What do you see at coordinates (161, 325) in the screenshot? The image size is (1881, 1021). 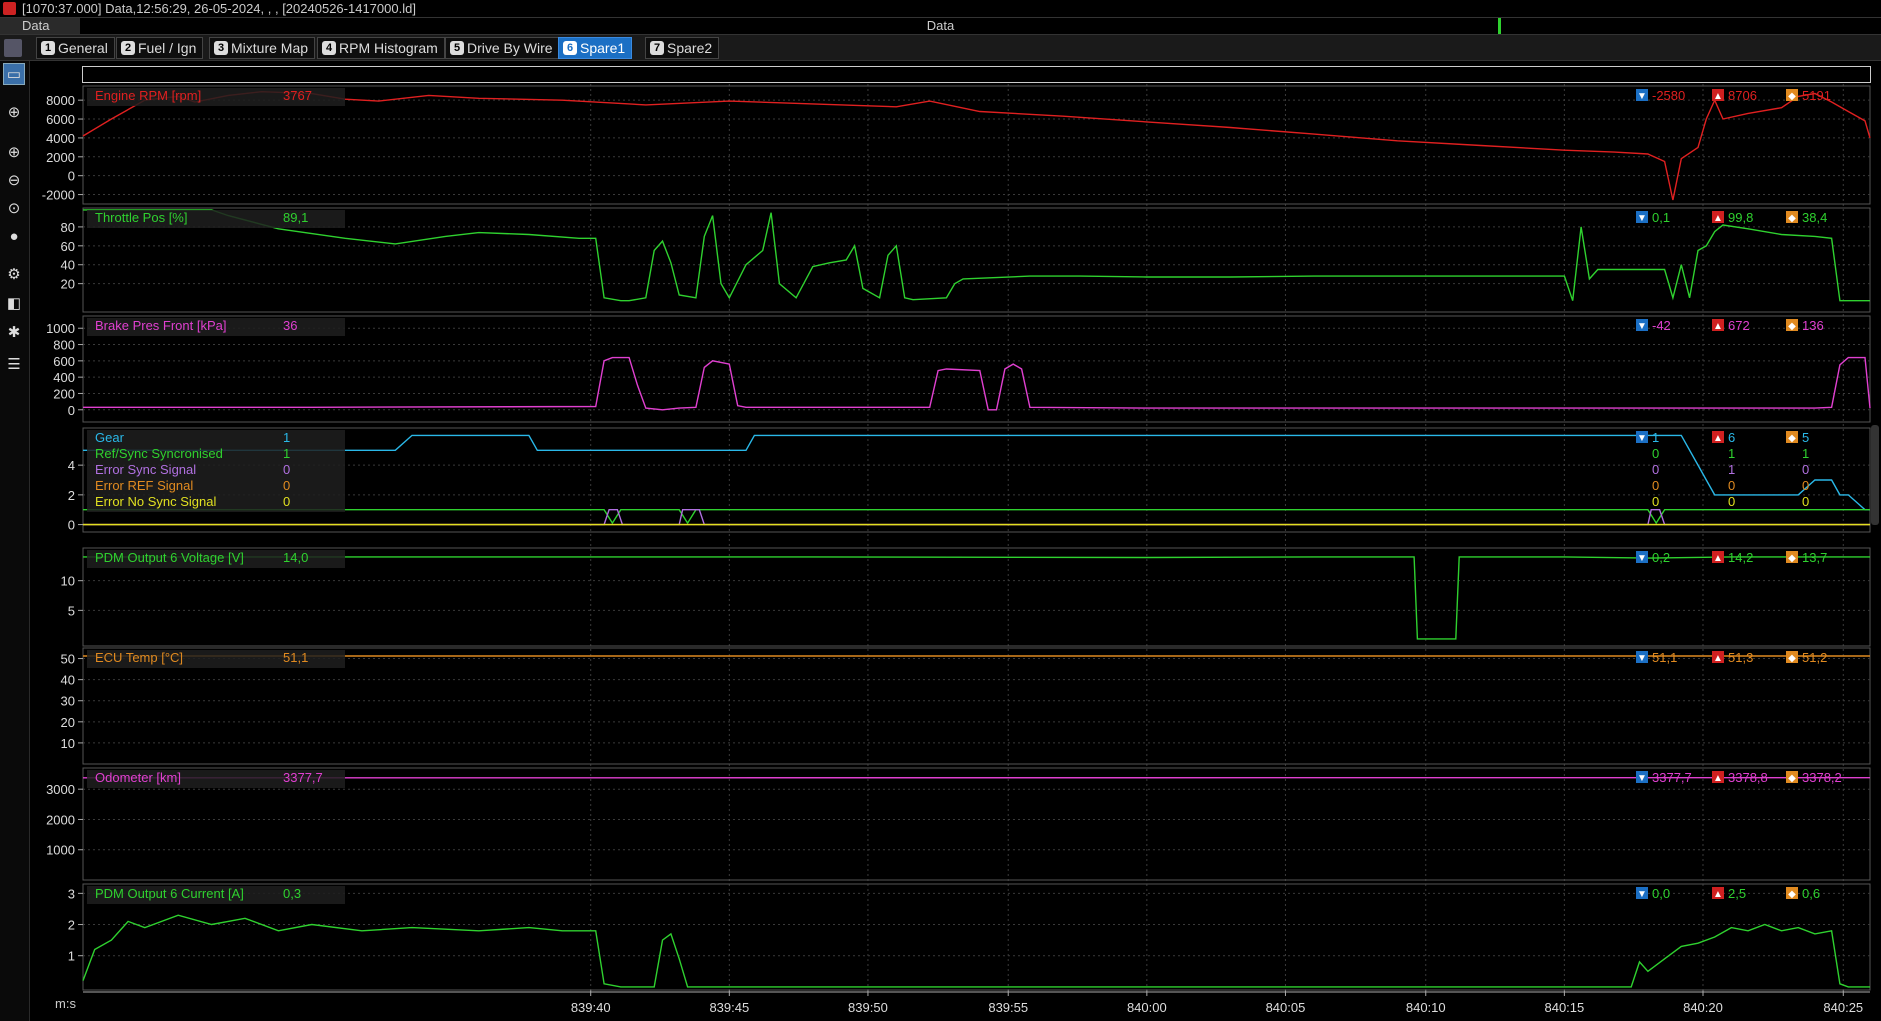 I see `channel-name: Brake Pres Front [kPa]` at bounding box center [161, 325].